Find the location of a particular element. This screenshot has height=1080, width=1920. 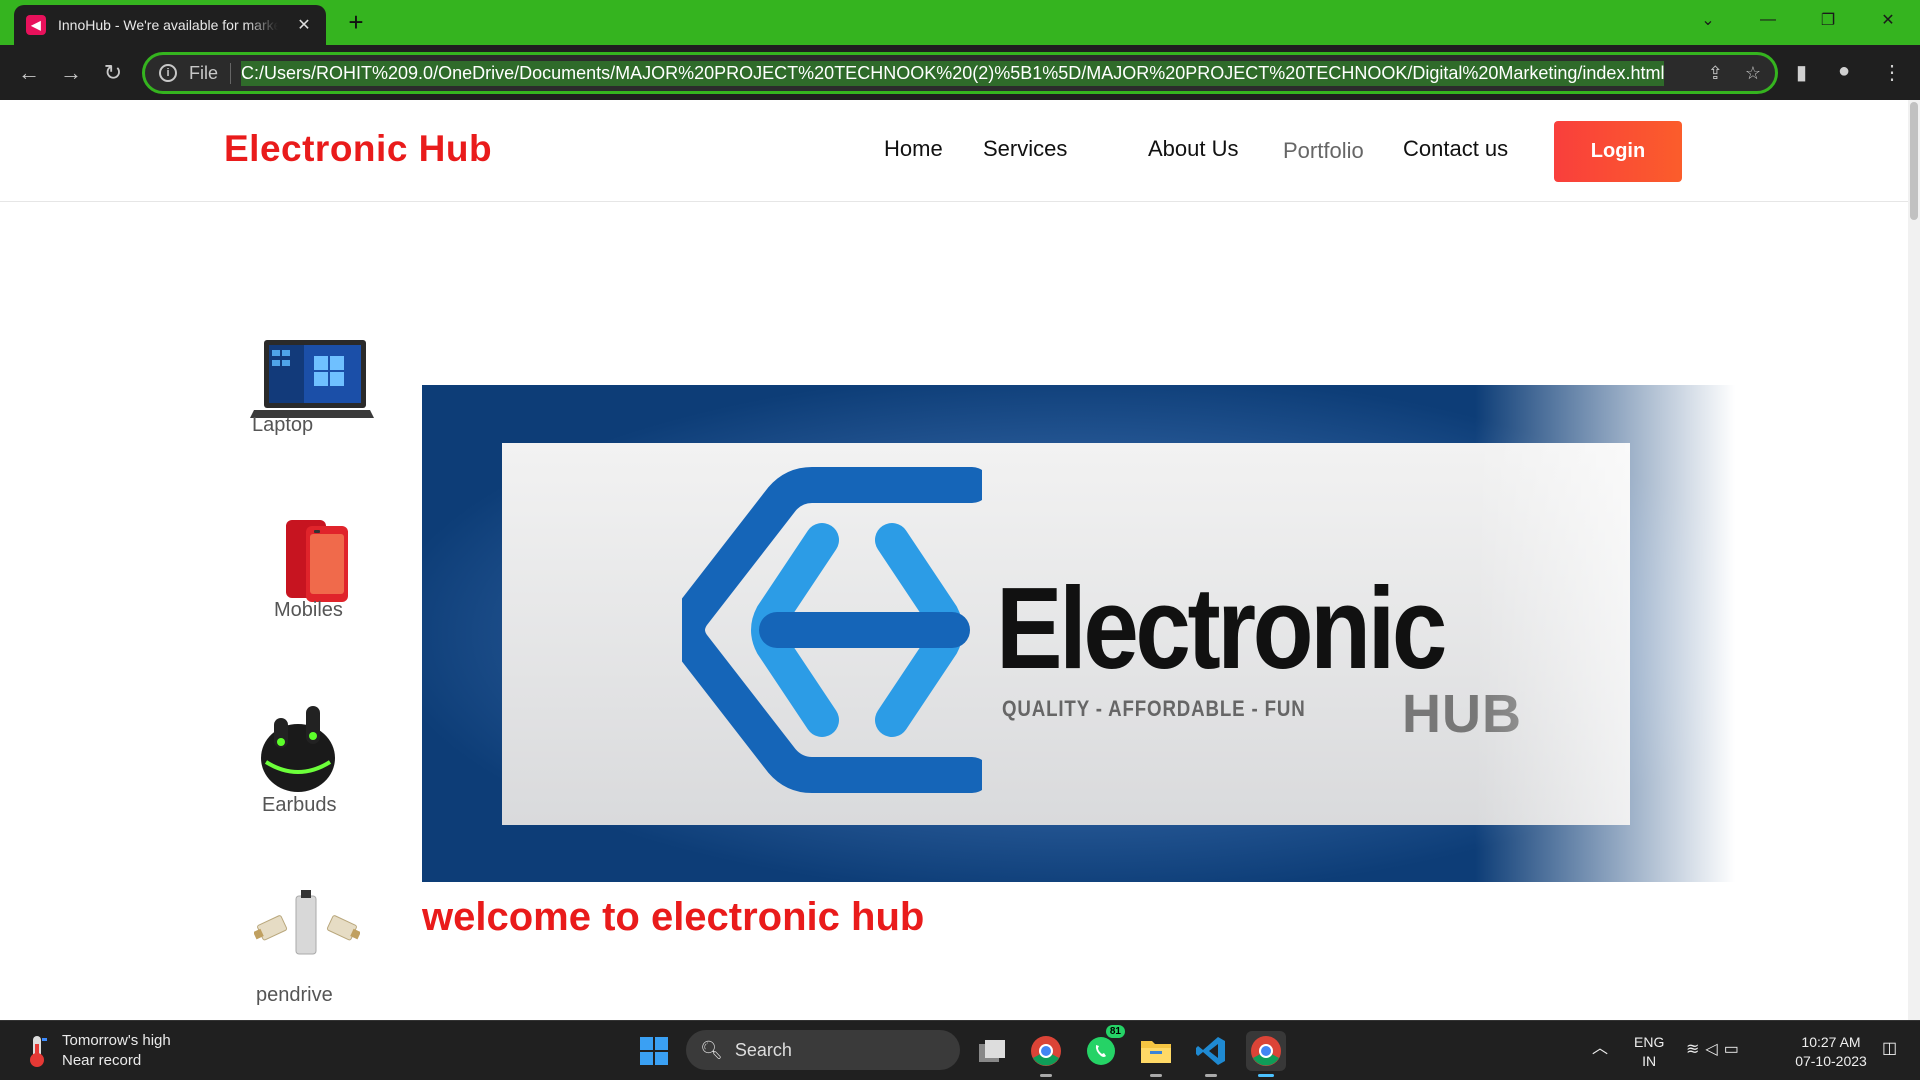

mobile-phone-icon is located at coordinates (317, 561).